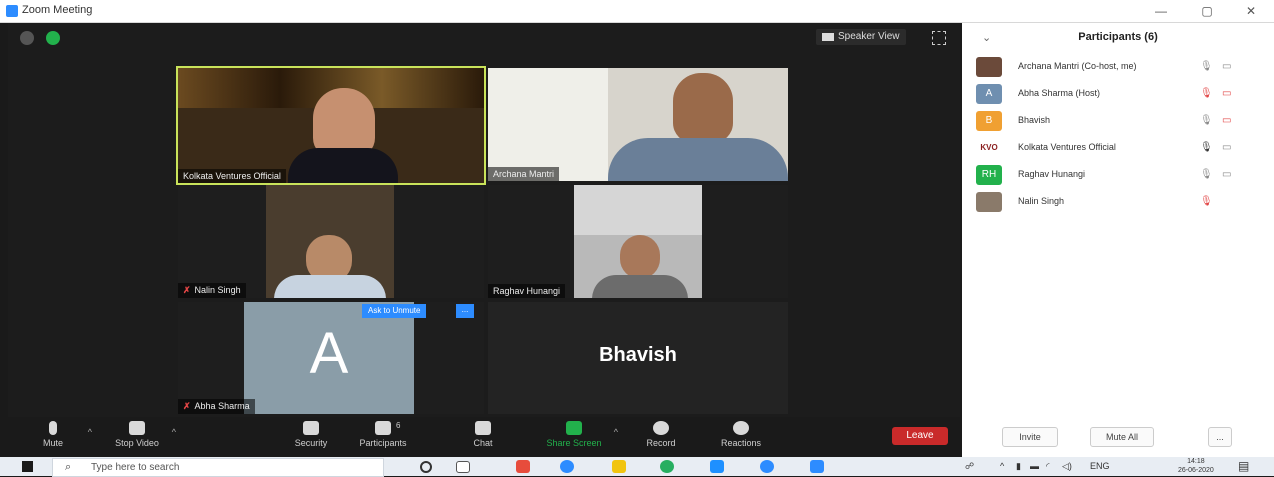 The width and height of the screenshot is (1274, 477). What do you see at coordinates (1121, 176) in the screenshot?
I see `participant-row: RH Raghav Hunangi 🎙 ▭` at bounding box center [1121, 176].